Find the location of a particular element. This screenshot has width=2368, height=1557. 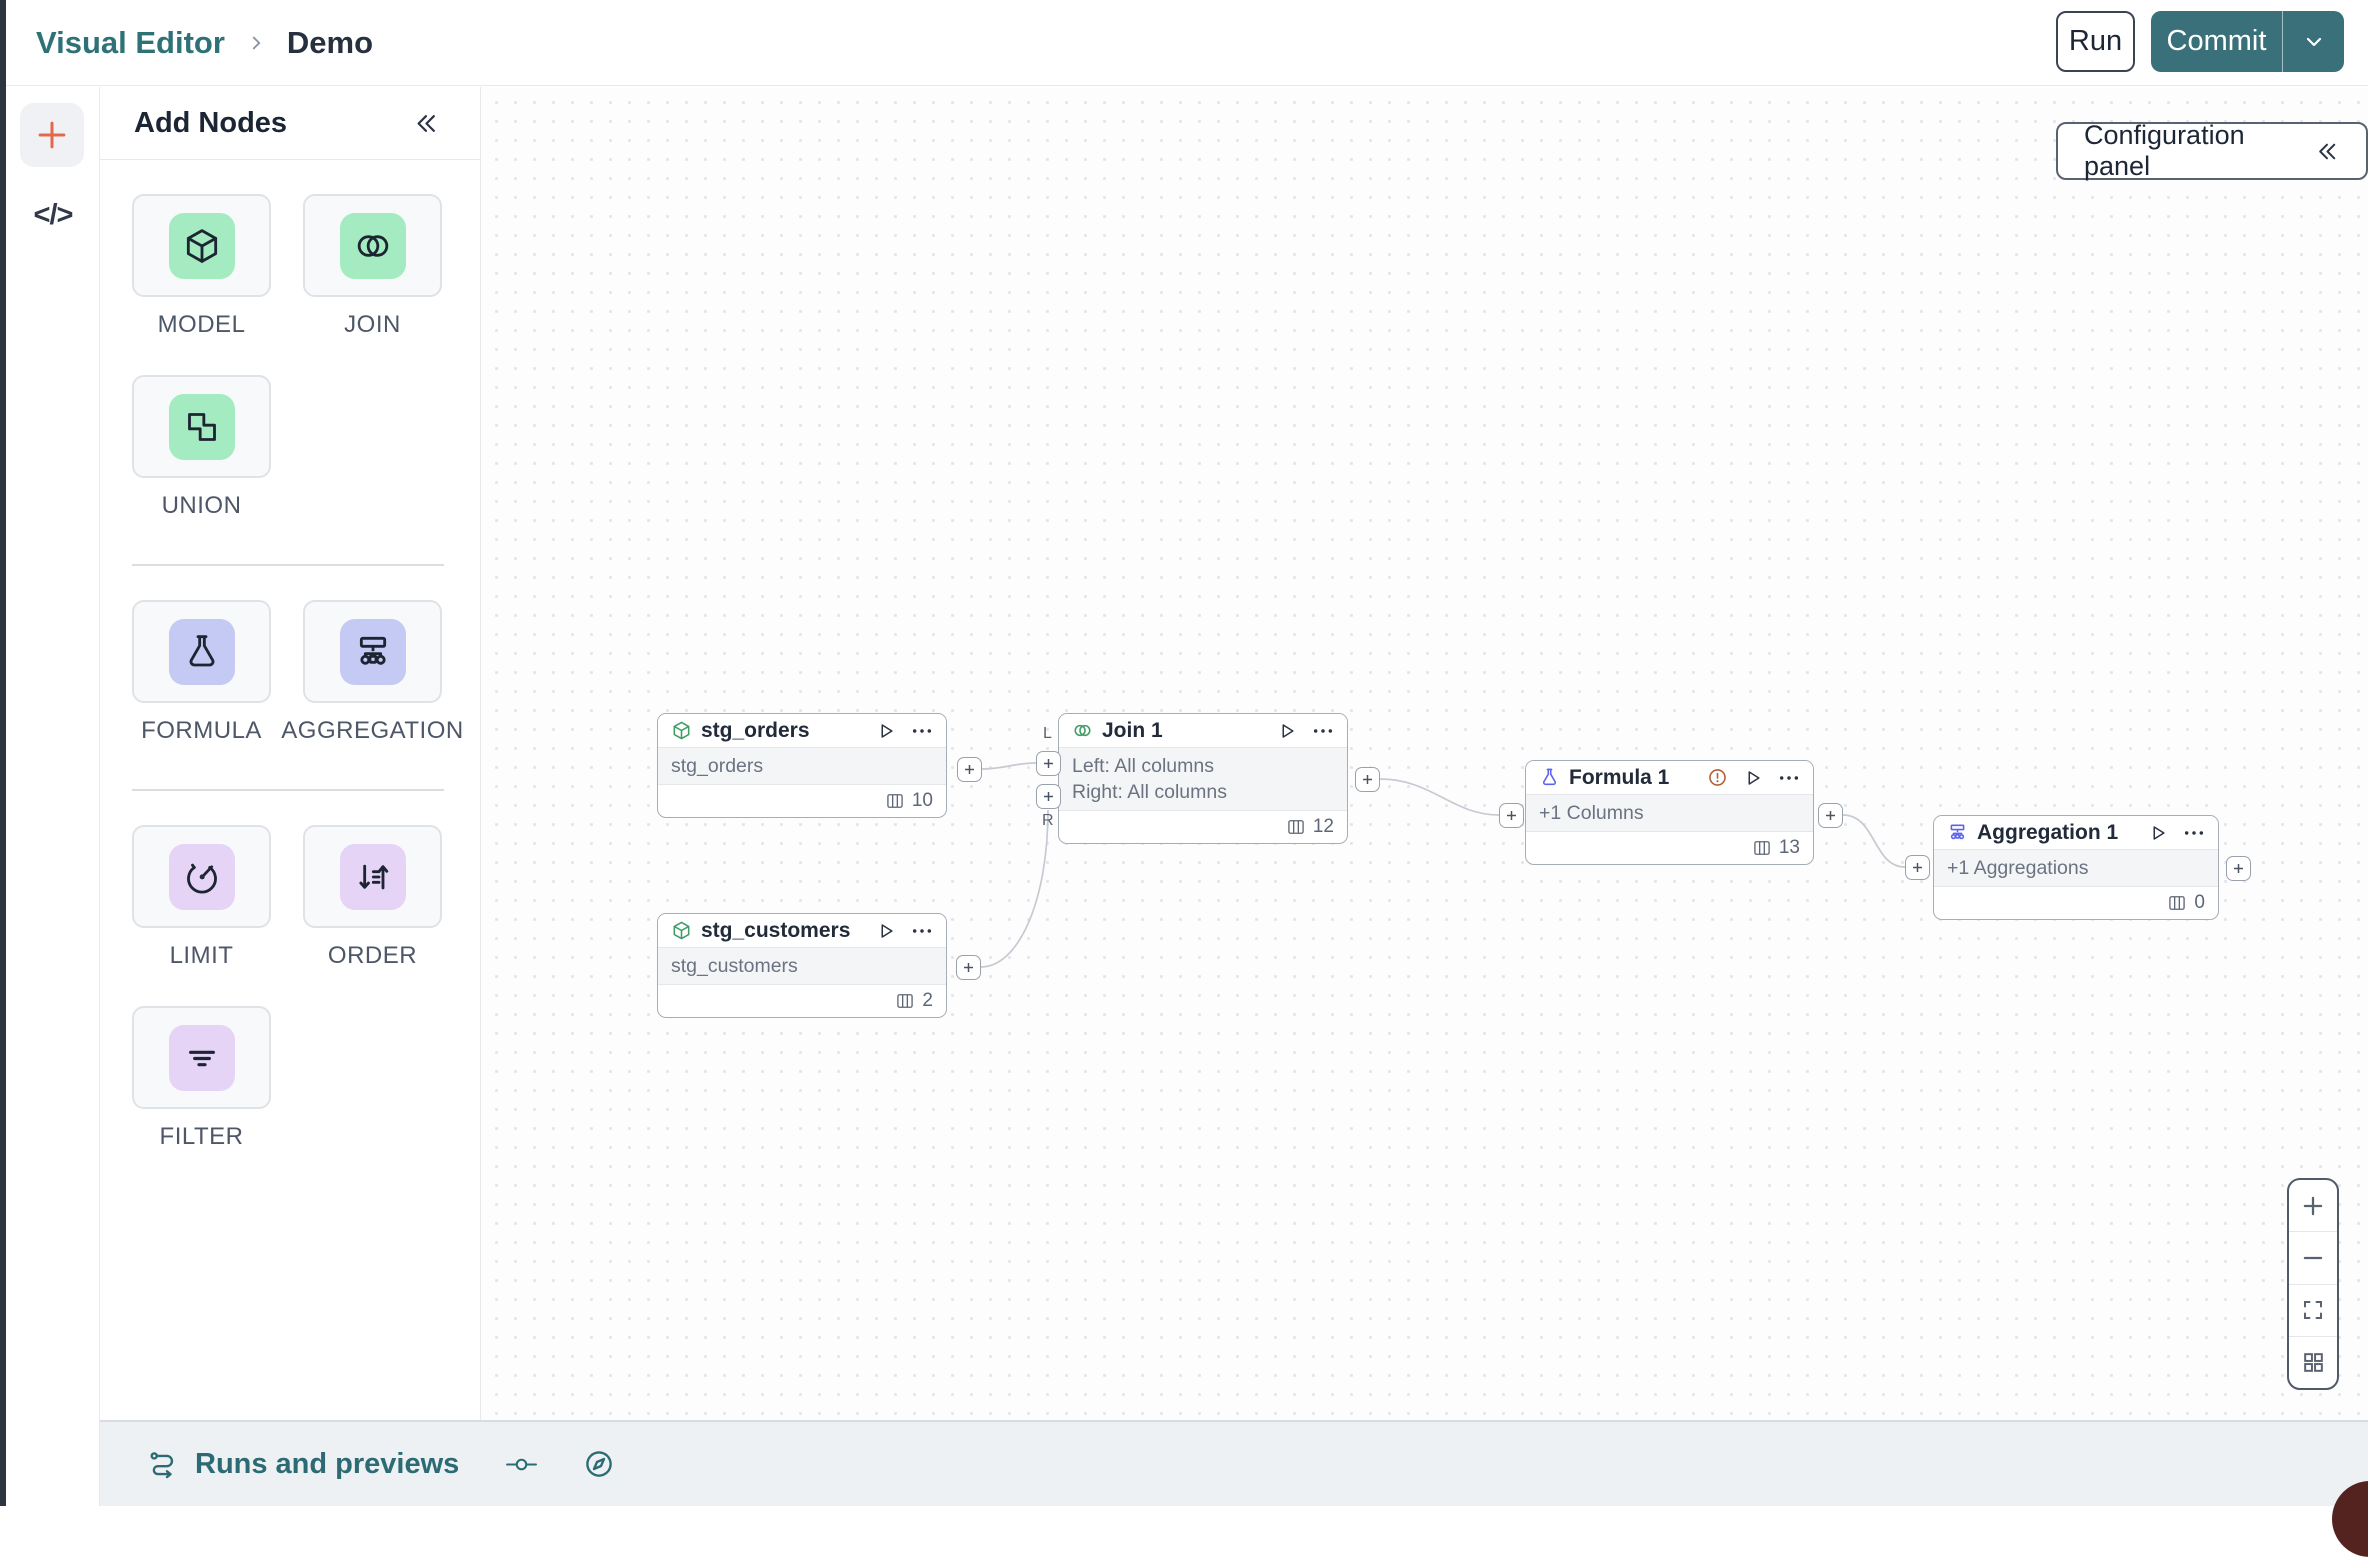

breadcrumb-chevron-icon is located at coordinates (256, 43).